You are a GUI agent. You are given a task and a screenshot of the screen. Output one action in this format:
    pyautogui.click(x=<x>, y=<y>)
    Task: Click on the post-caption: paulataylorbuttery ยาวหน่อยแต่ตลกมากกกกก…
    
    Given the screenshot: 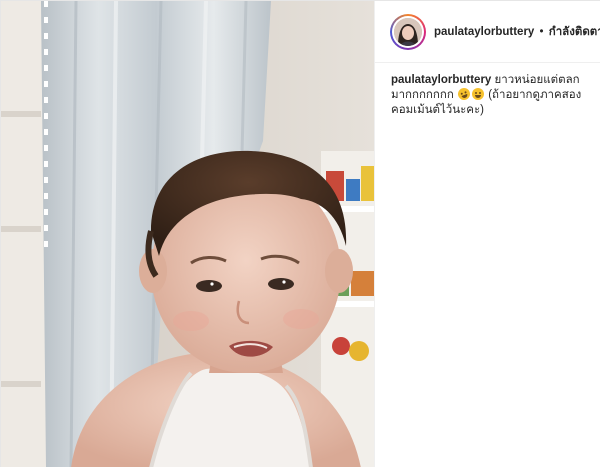 What is the action you would take?
    pyautogui.click(x=487, y=90)
    